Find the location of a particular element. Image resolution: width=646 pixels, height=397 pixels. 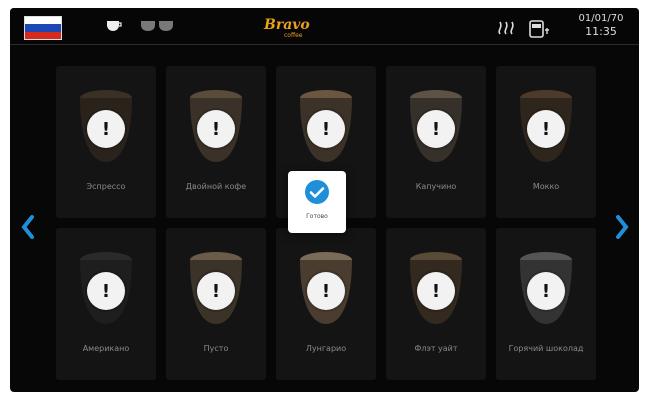

cups-icon is located at coordinates (158, 26).